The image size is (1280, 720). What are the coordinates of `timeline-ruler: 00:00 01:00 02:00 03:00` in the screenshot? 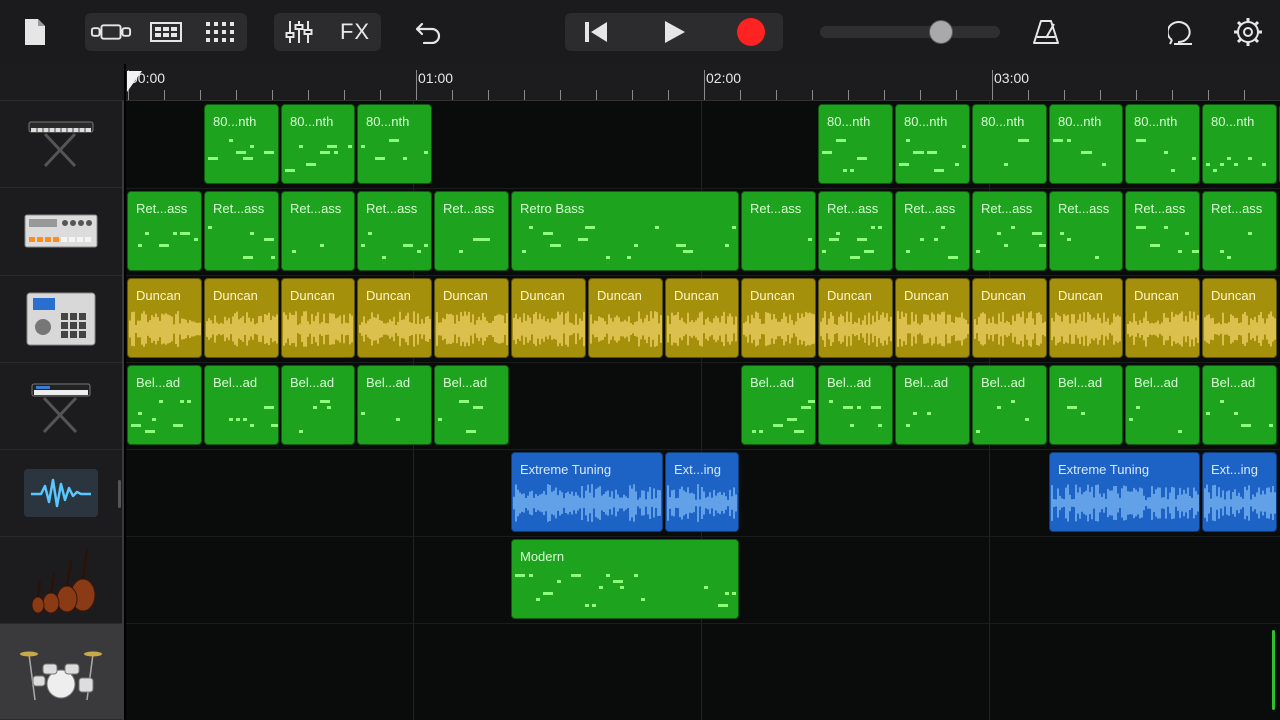 It's located at (703, 82).